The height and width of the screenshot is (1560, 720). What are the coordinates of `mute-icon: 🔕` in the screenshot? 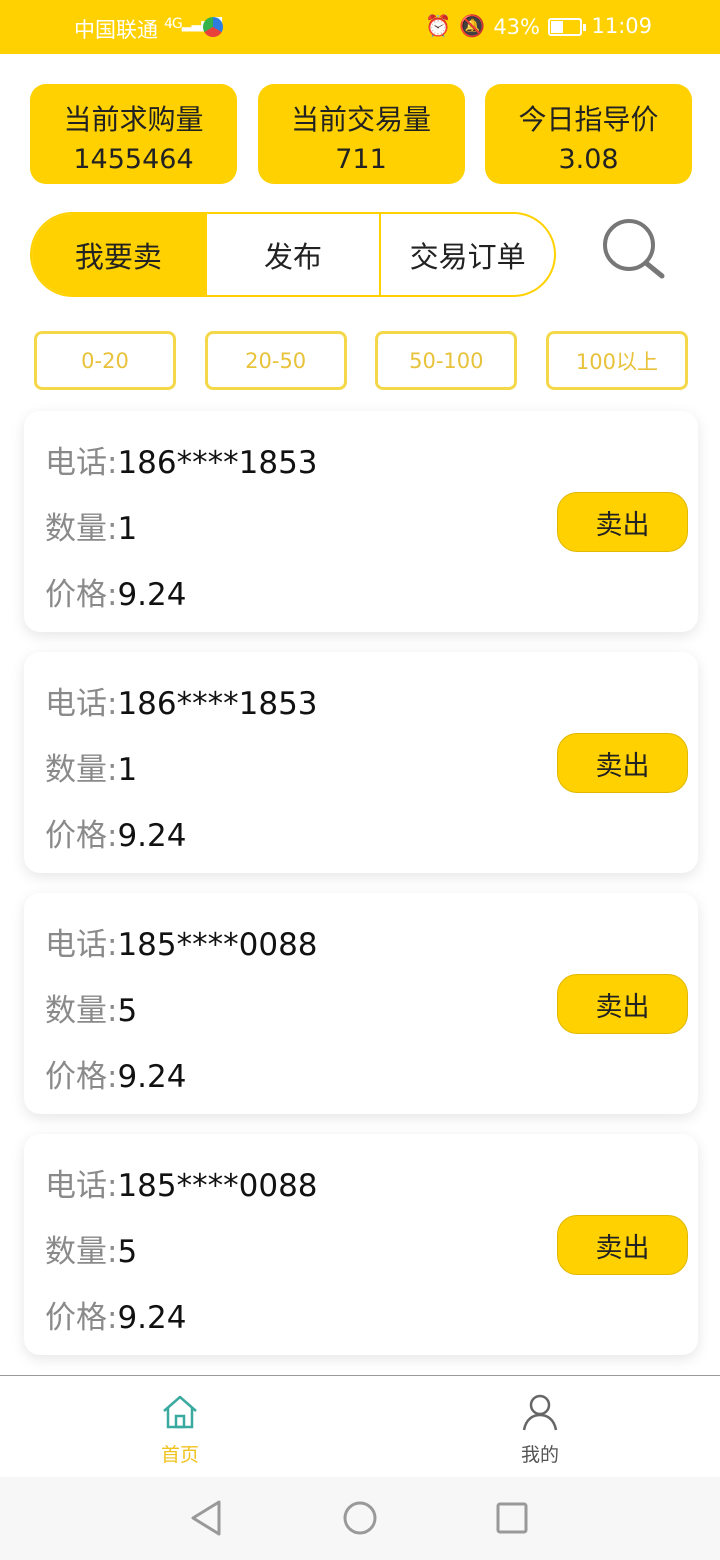 It's located at (472, 26).